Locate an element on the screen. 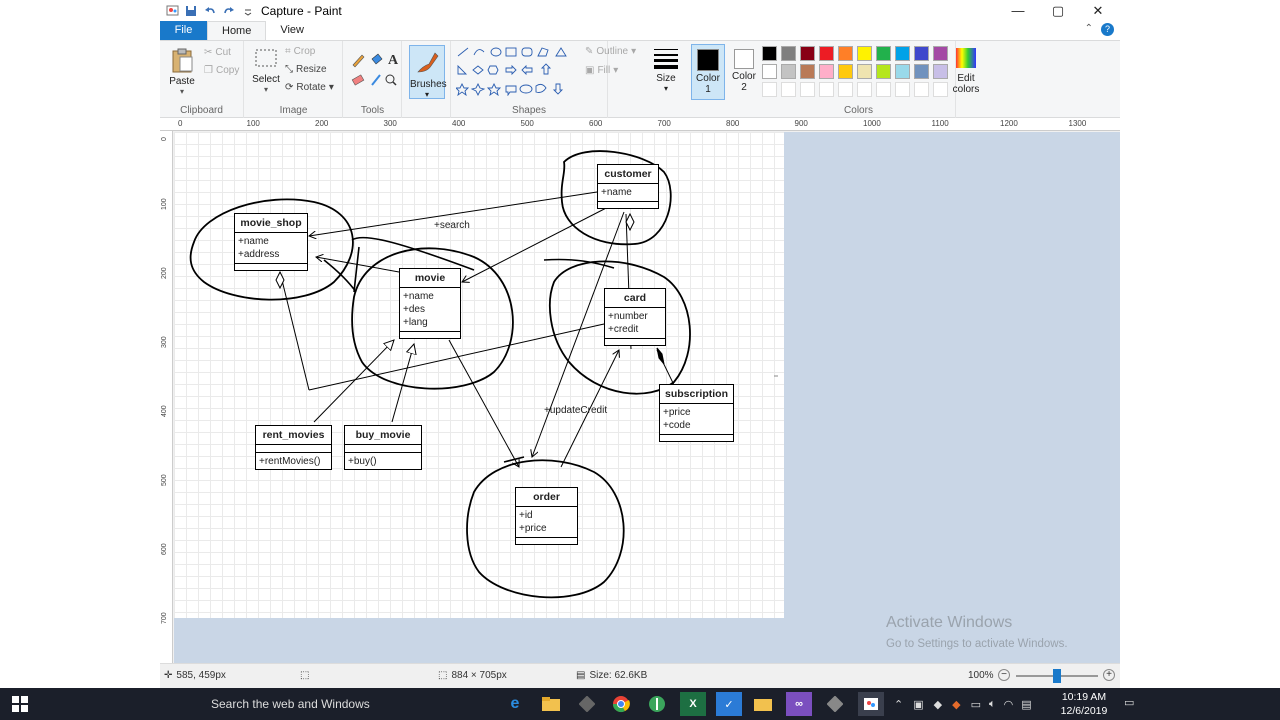 Image resolution: width=1280 pixels, height=720 pixels. edge-label-update-credit: +updateCredit is located at coordinates (576, 410).